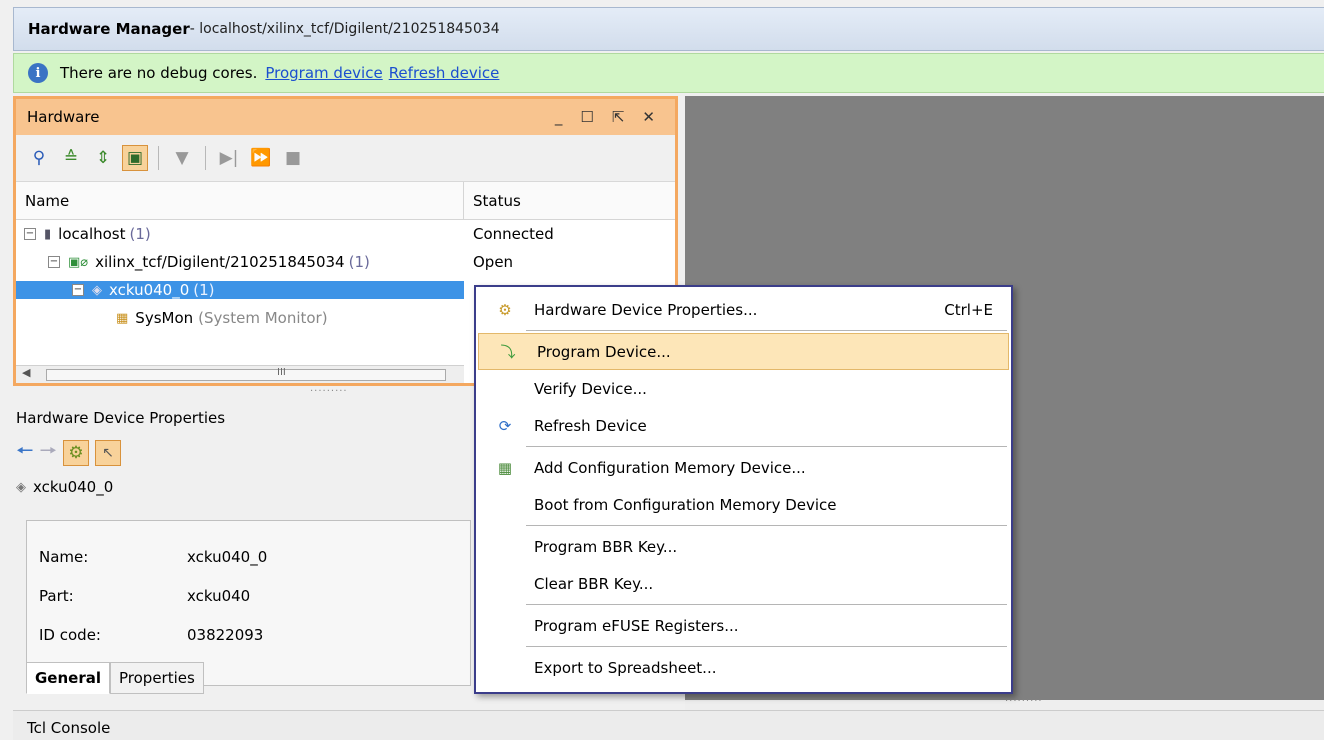  Describe the element at coordinates (559, 117) in the screenshot. I see `minimize-icon: _` at that location.